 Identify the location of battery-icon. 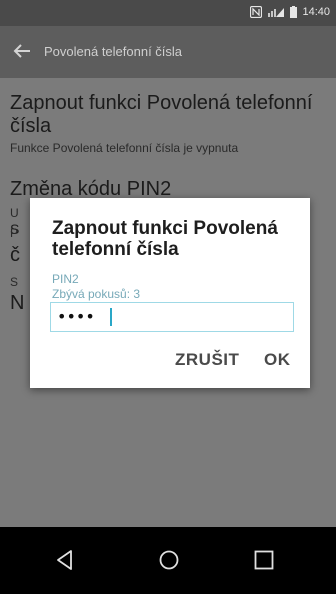
(294, 12).